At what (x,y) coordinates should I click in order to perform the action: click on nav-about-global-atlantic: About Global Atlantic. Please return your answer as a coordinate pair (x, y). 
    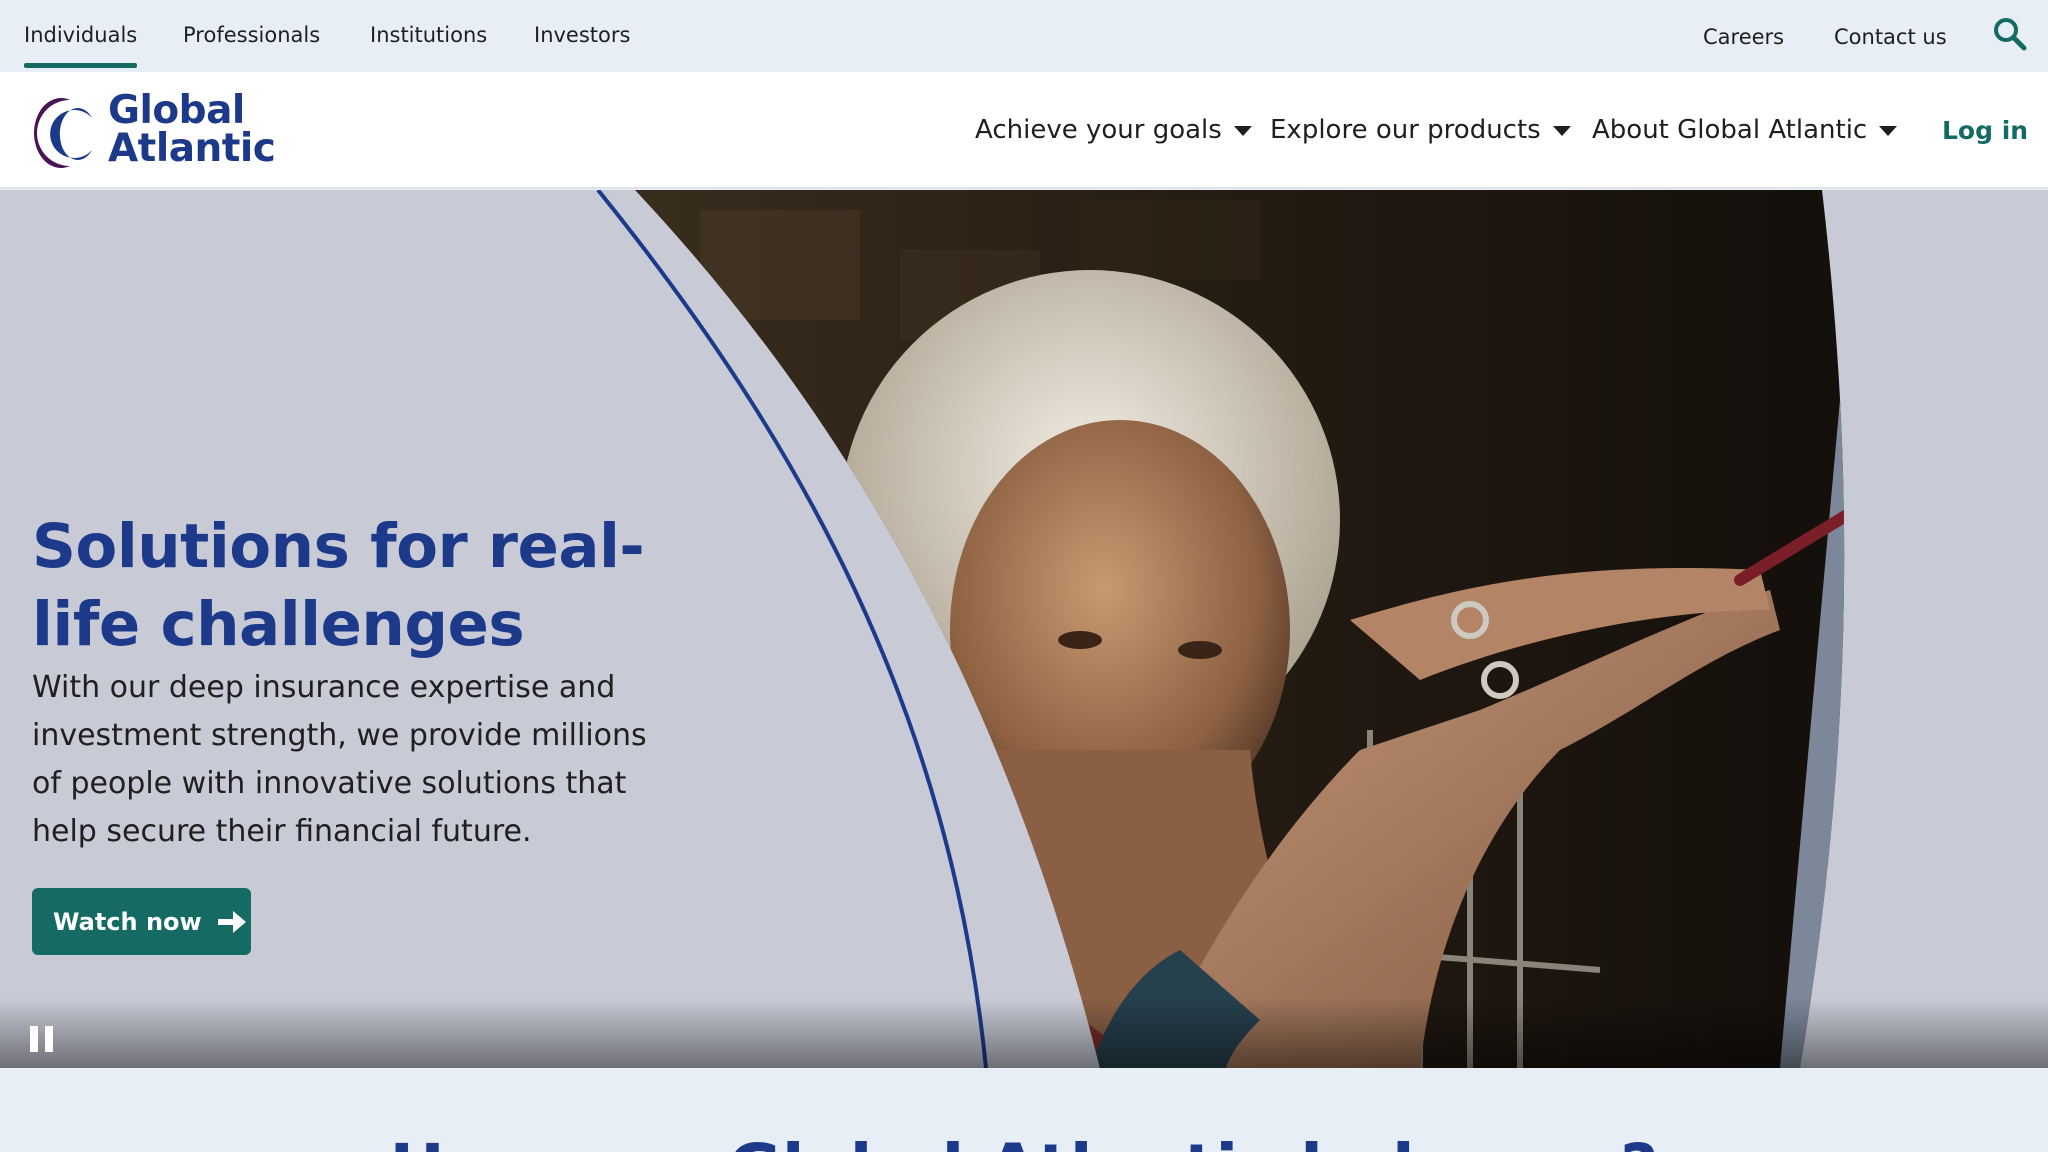
    Looking at the image, I should click on (1745, 130).